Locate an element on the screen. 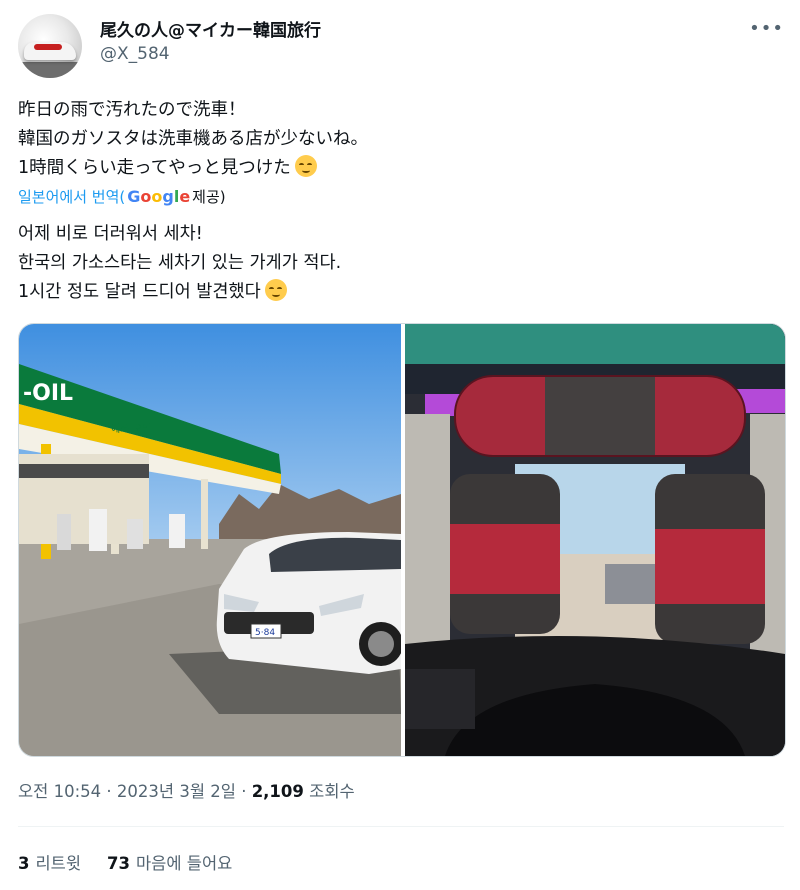 The width and height of the screenshot is (800, 890). views-label: 조회수 is located at coordinates (332, 791).